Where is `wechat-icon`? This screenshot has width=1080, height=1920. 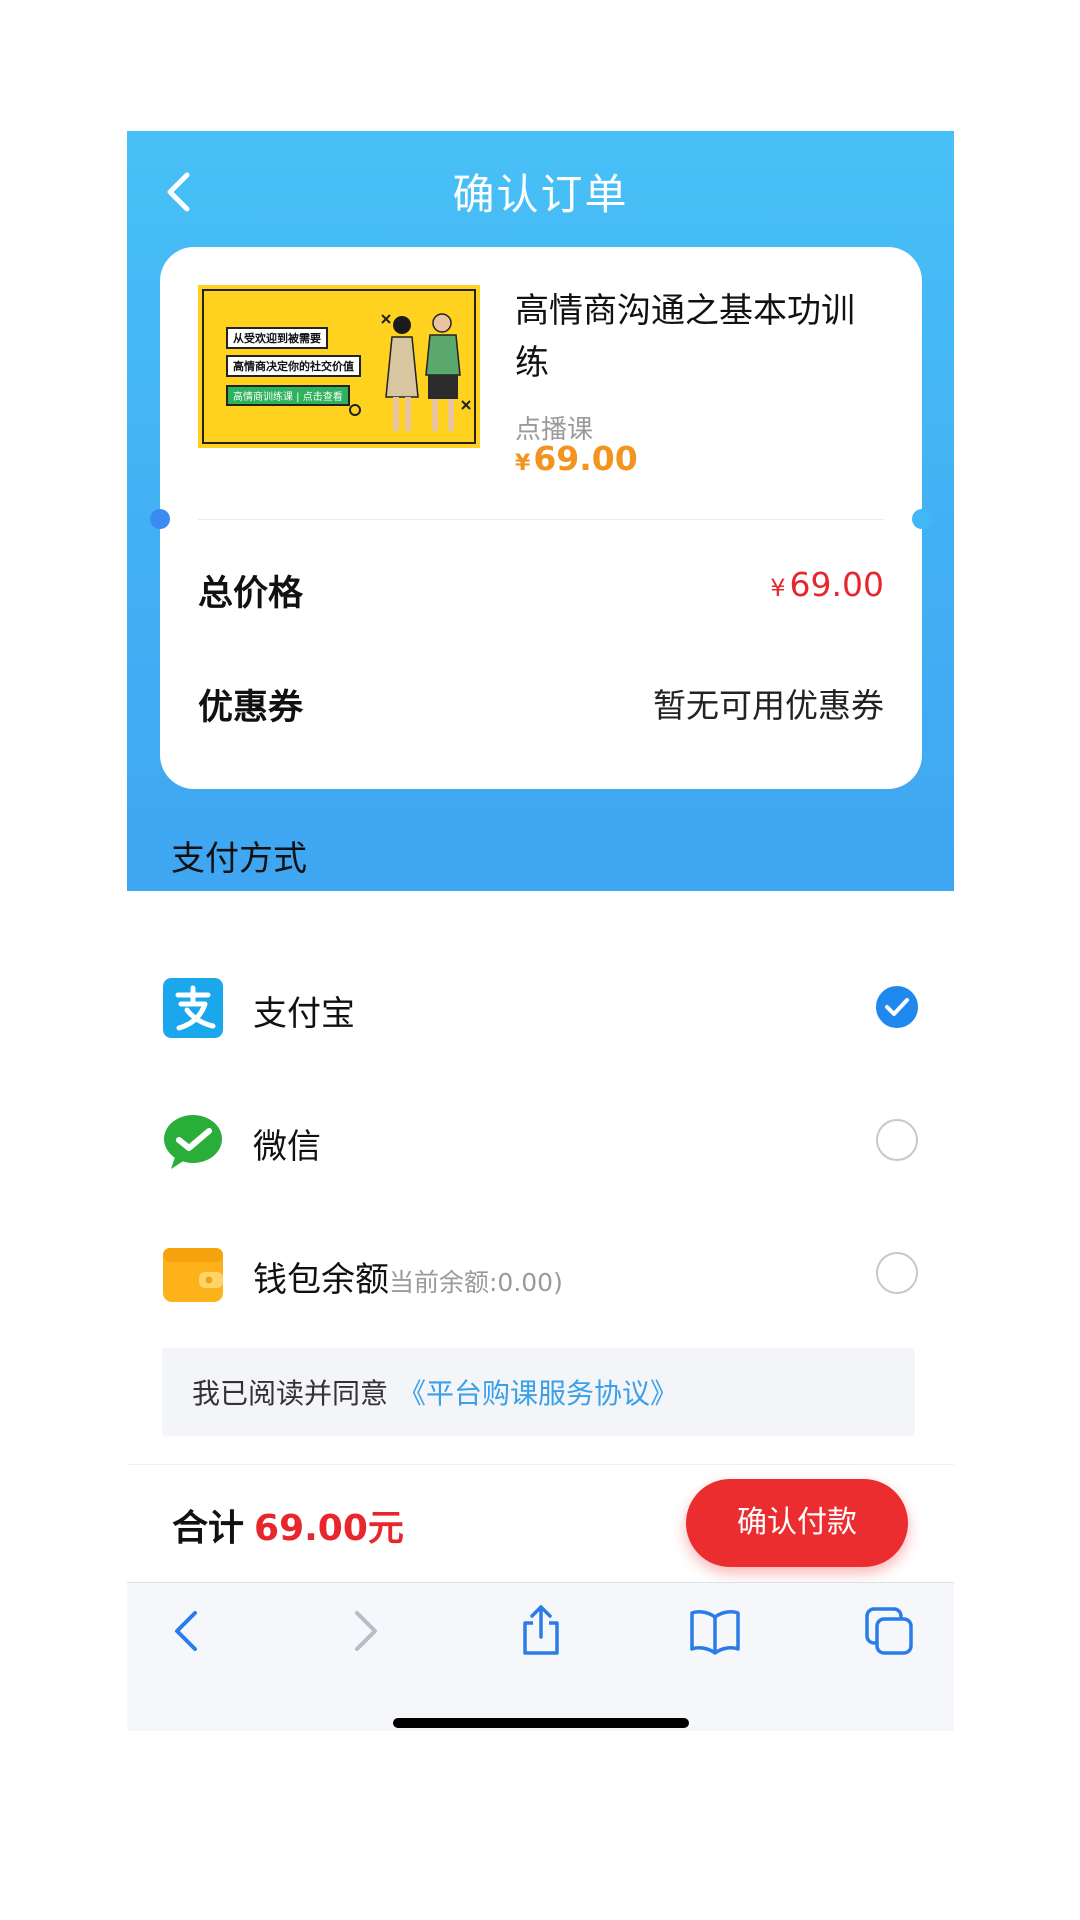 wechat-icon is located at coordinates (193, 1142).